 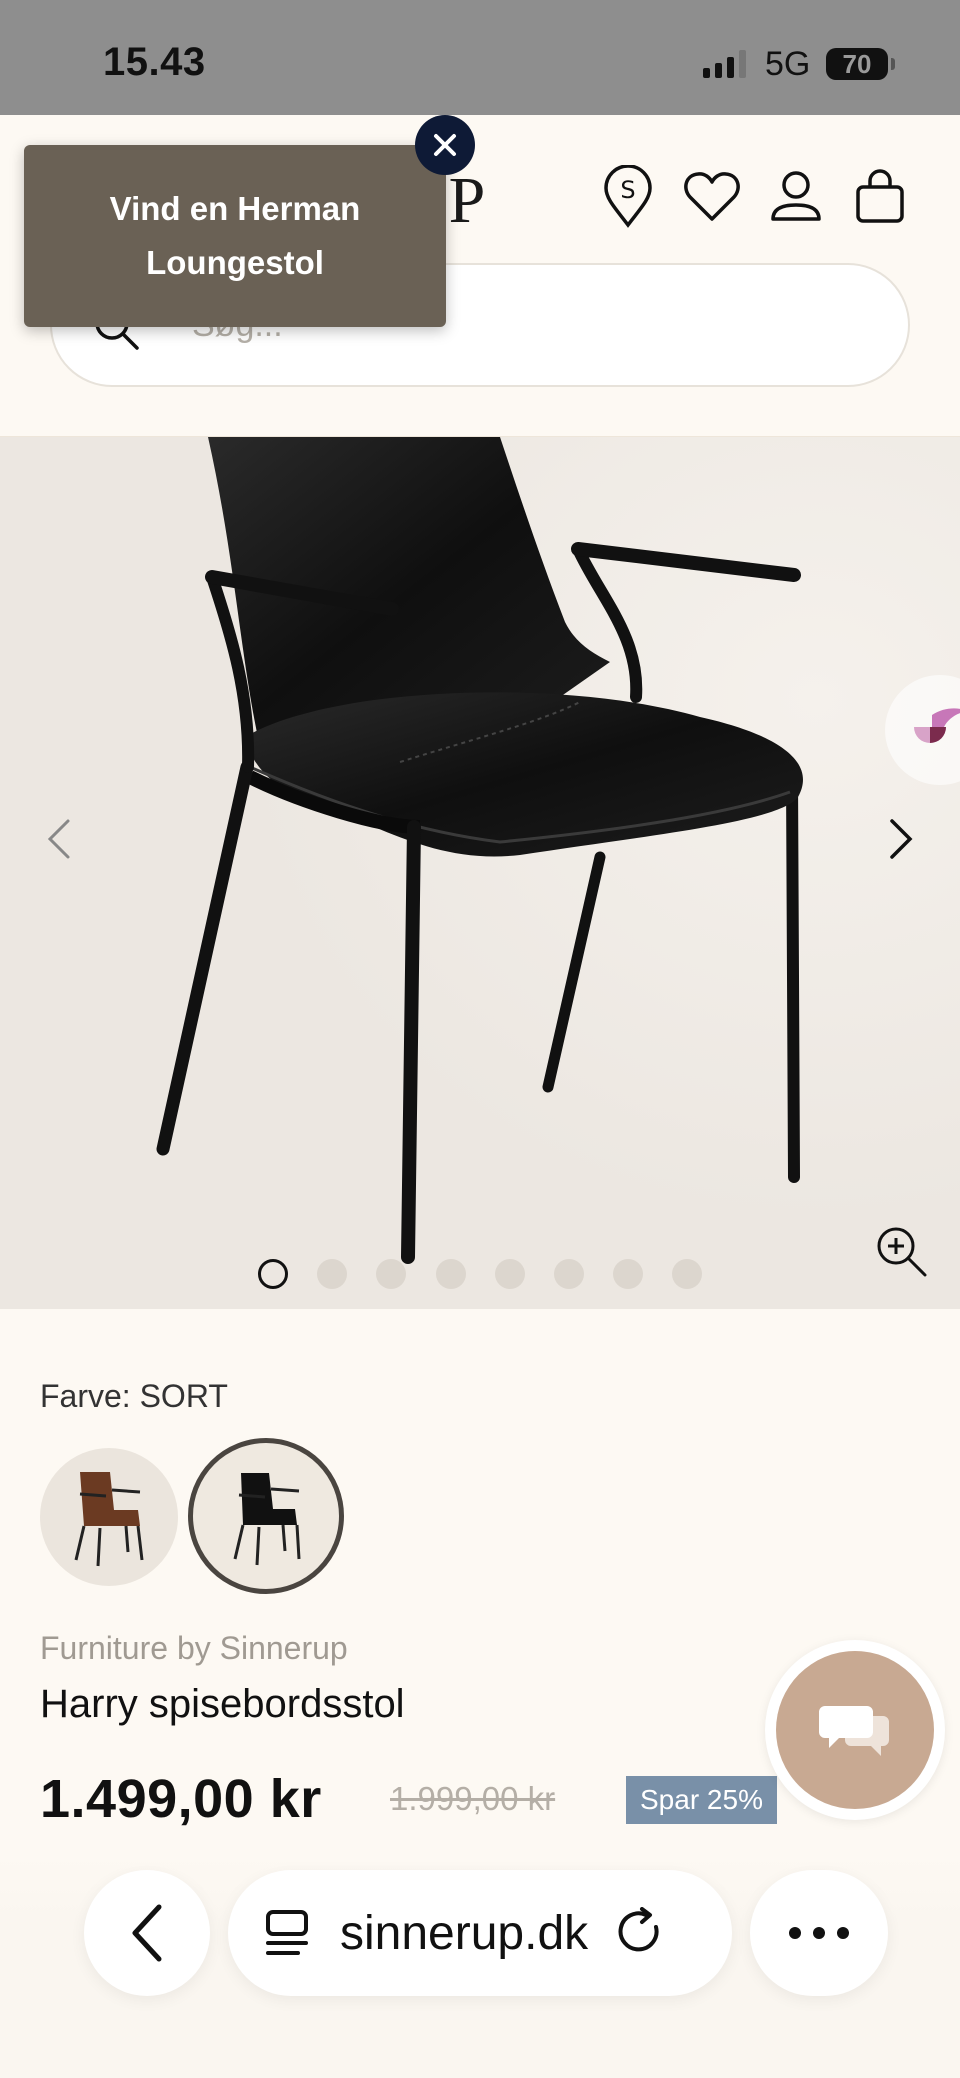 I want to click on popup-close-button, so click(x=445, y=145).